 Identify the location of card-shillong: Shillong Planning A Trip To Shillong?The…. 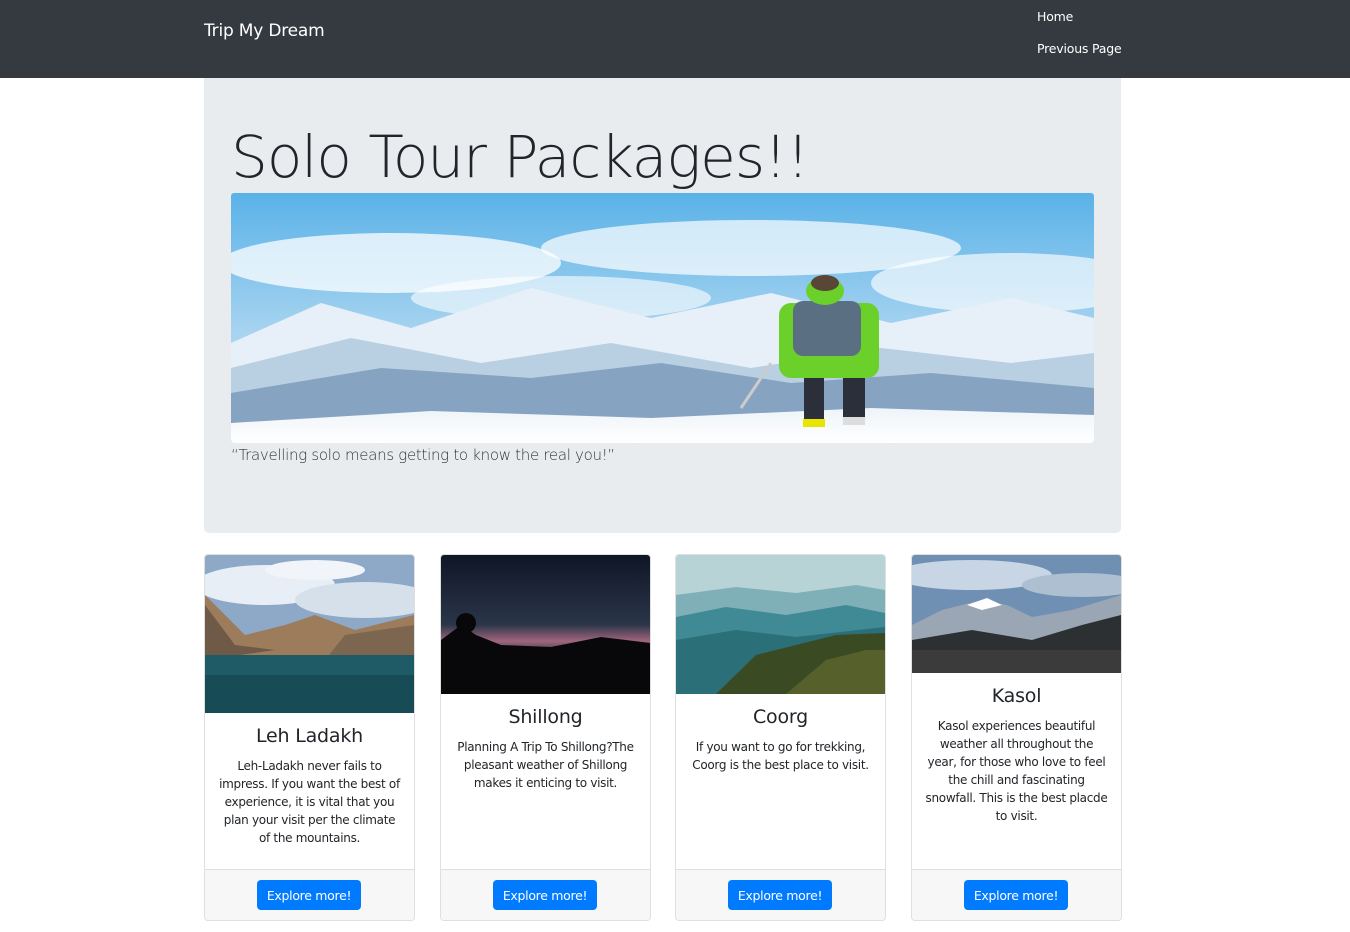
(545, 737).